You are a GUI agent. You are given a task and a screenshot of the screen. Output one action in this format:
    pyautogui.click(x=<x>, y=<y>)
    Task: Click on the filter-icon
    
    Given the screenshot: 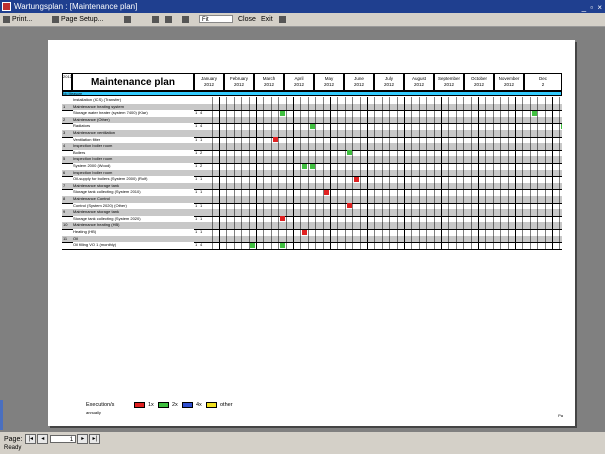 What is the action you would take?
    pyautogui.click(x=127, y=19)
    